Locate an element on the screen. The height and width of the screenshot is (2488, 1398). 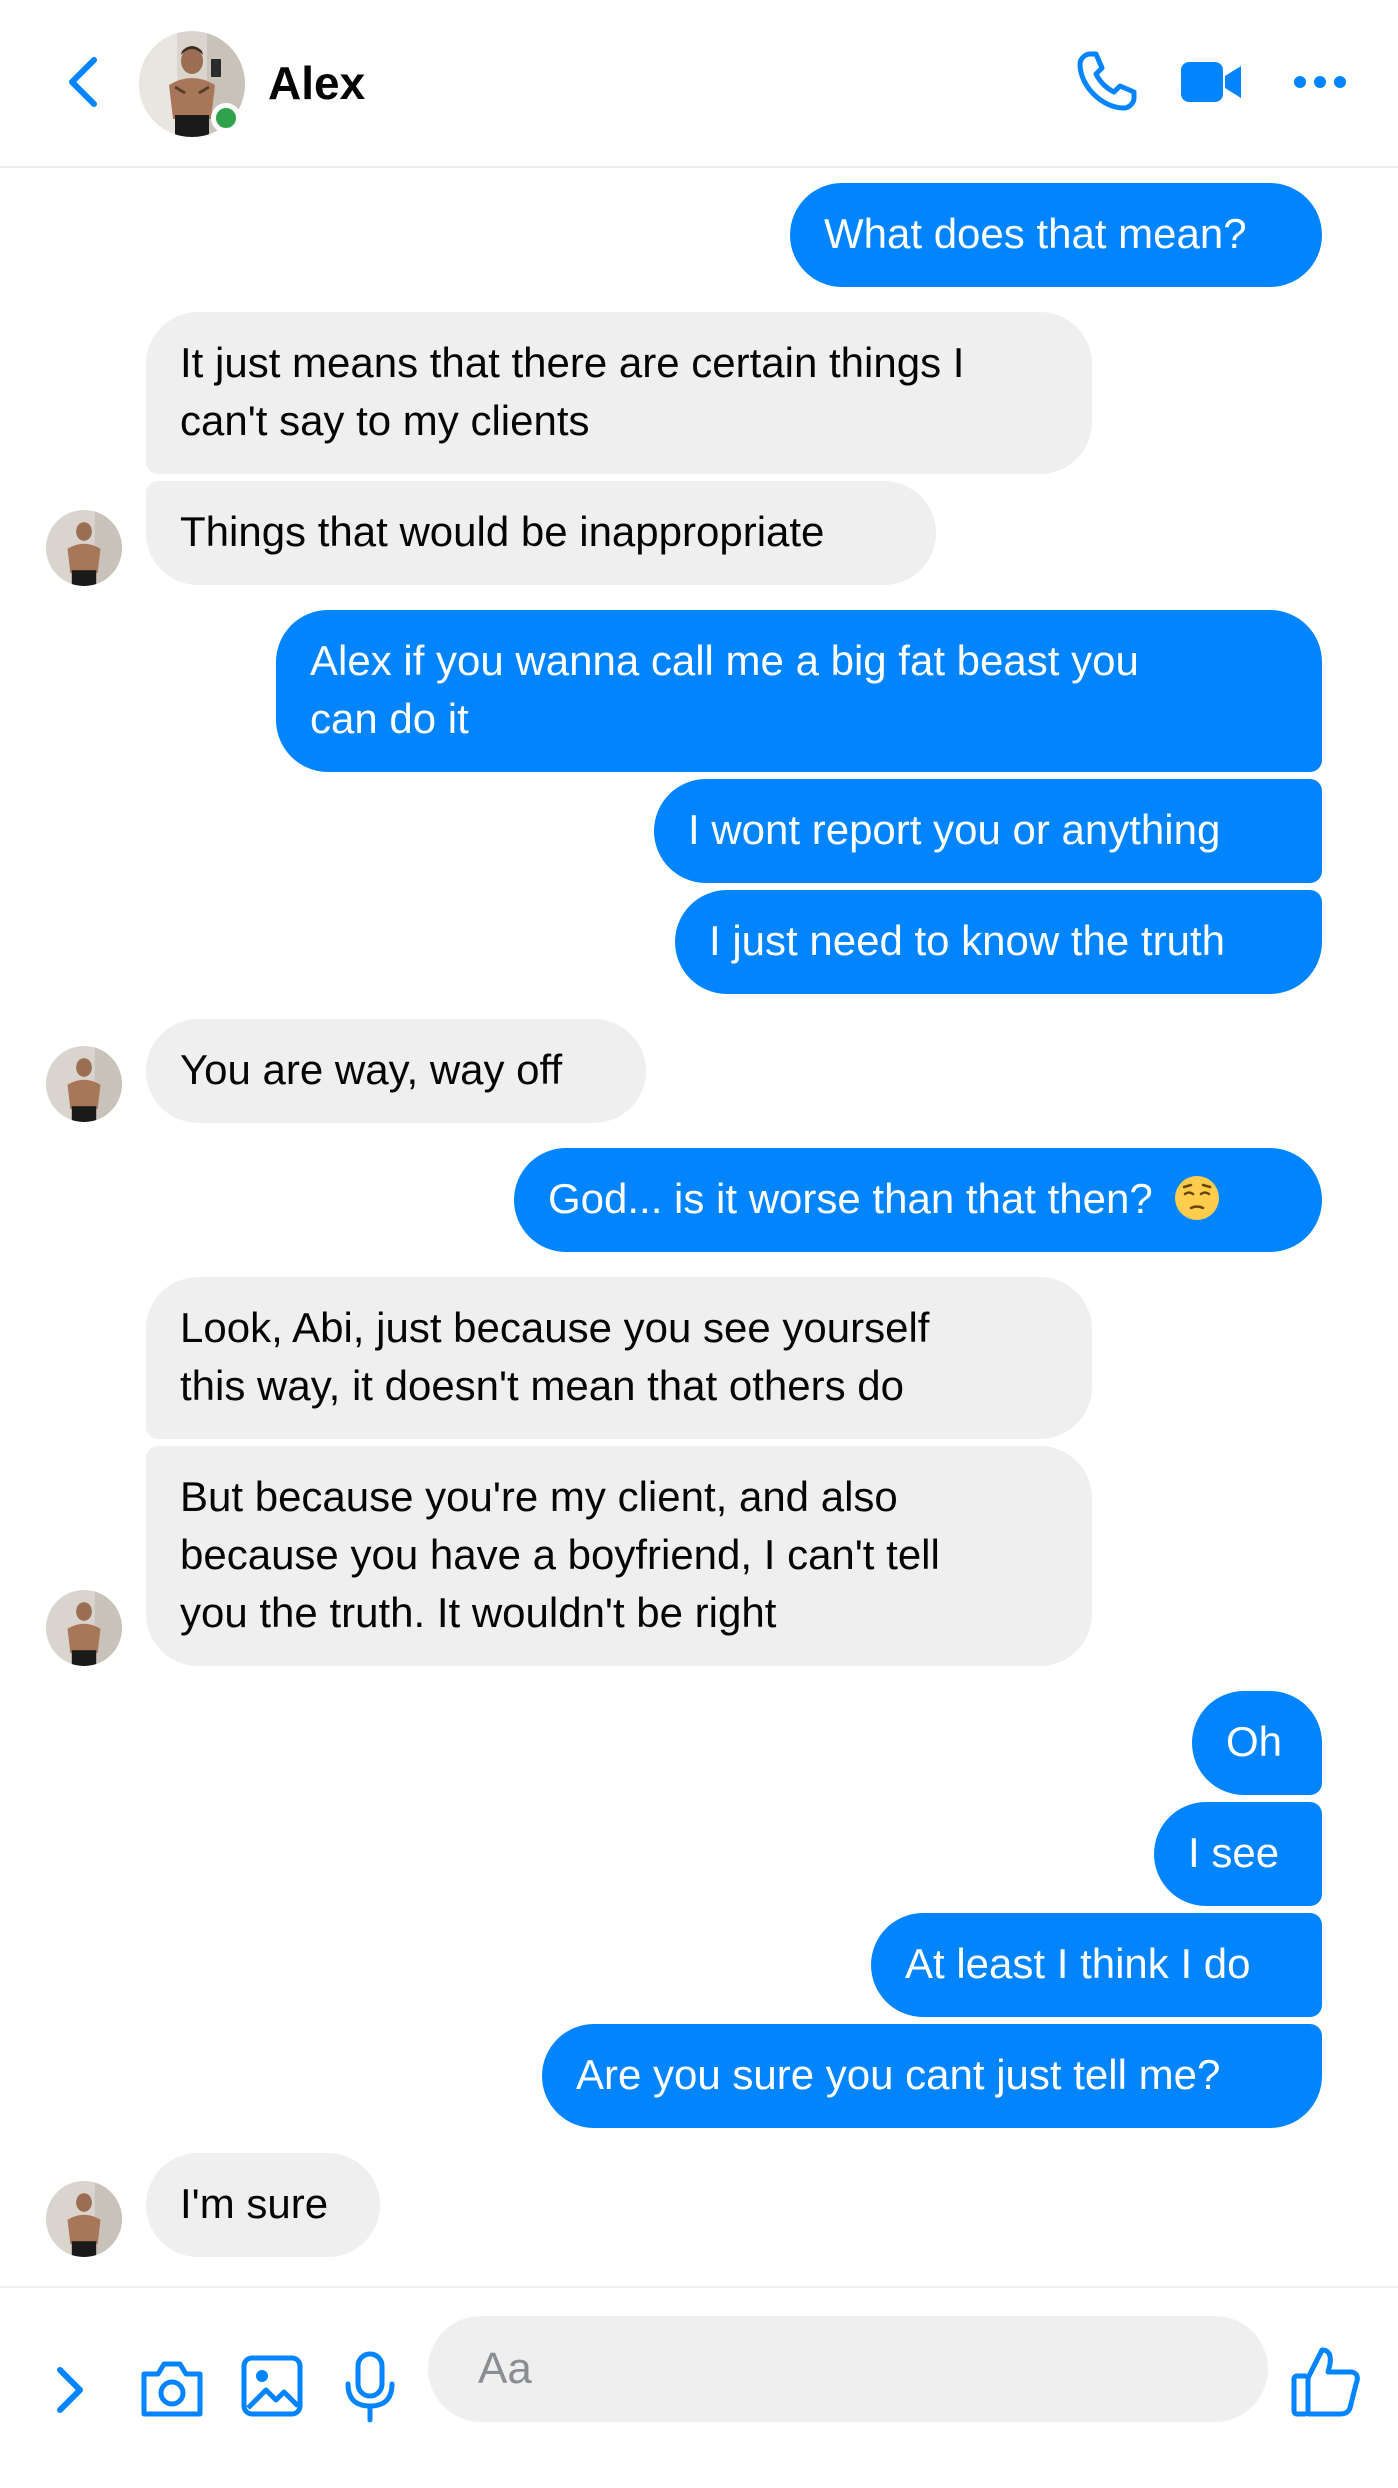
voice-message-button is located at coordinates (370, 2387).